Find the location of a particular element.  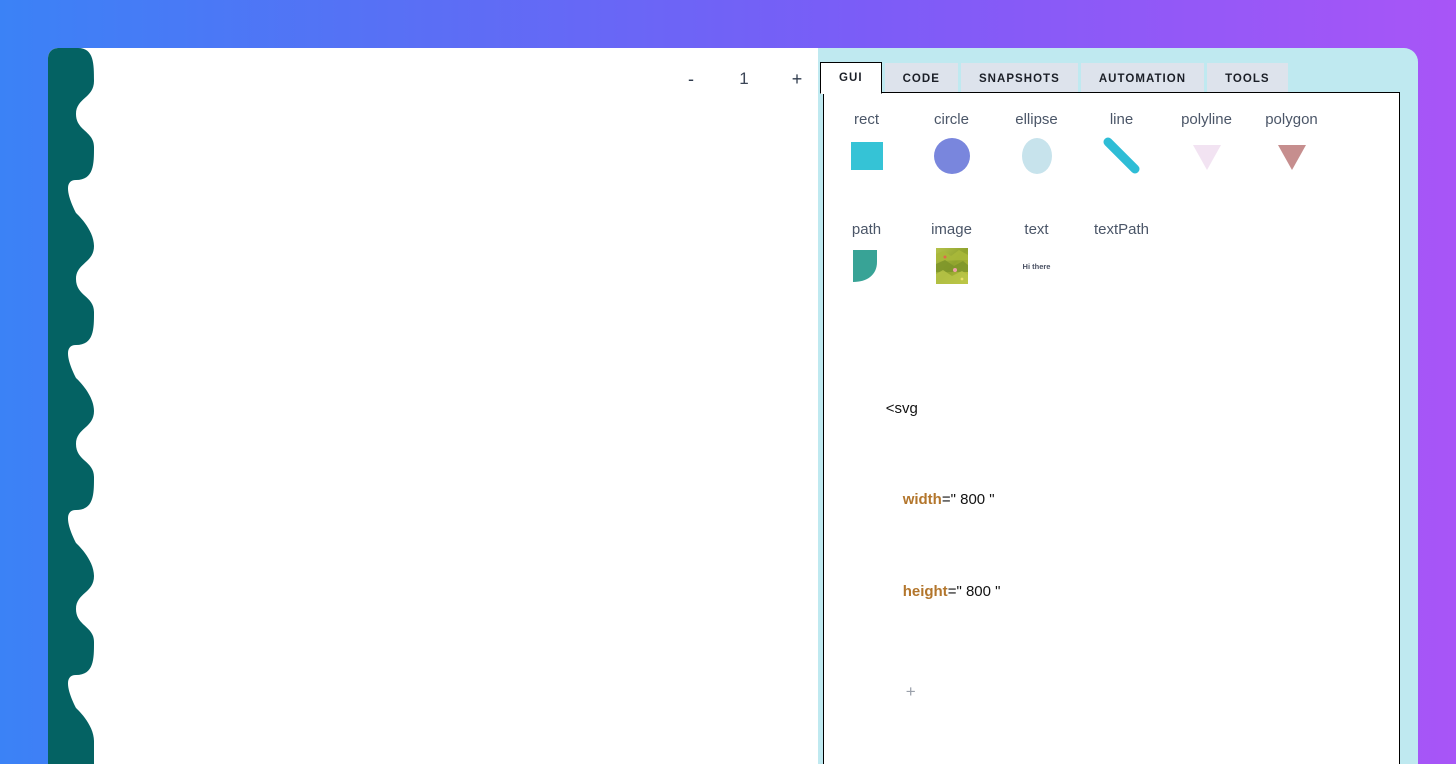

code-attribute-height: height=" 800 " is located at coordinates (1114, 592).